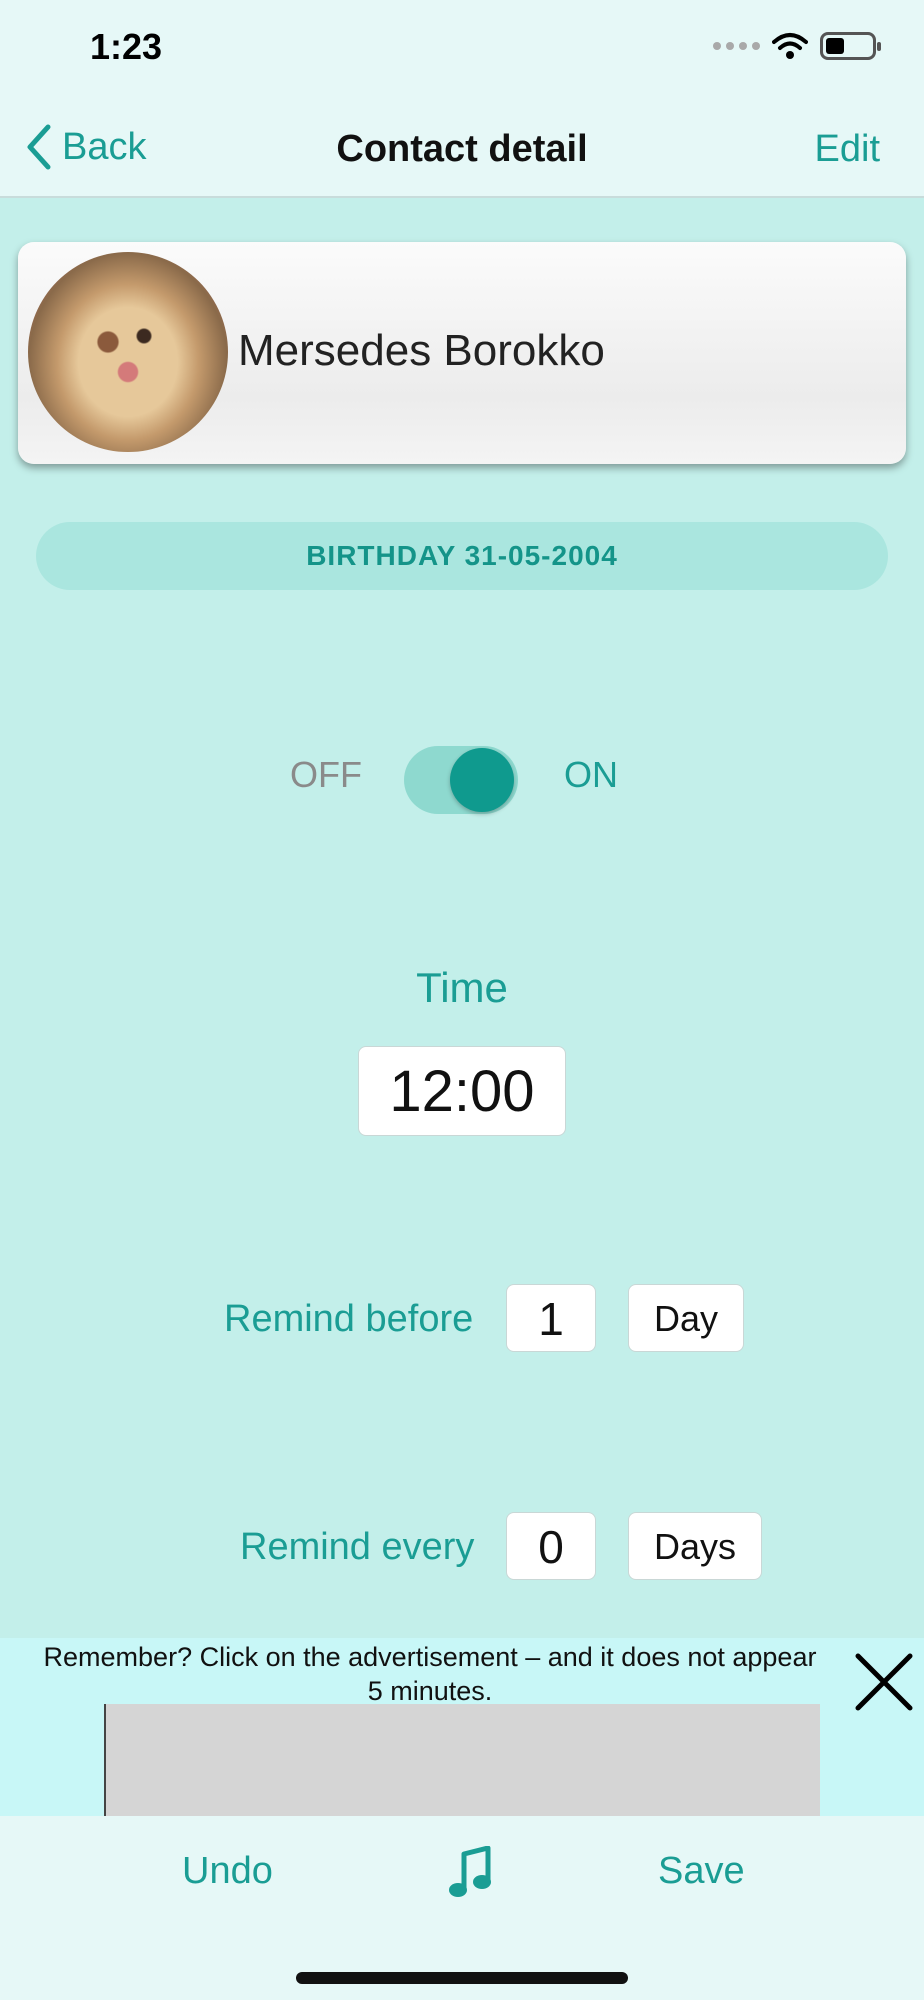 The width and height of the screenshot is (924, 2000). I want to click on reminder-toggle, so click(461, 780).